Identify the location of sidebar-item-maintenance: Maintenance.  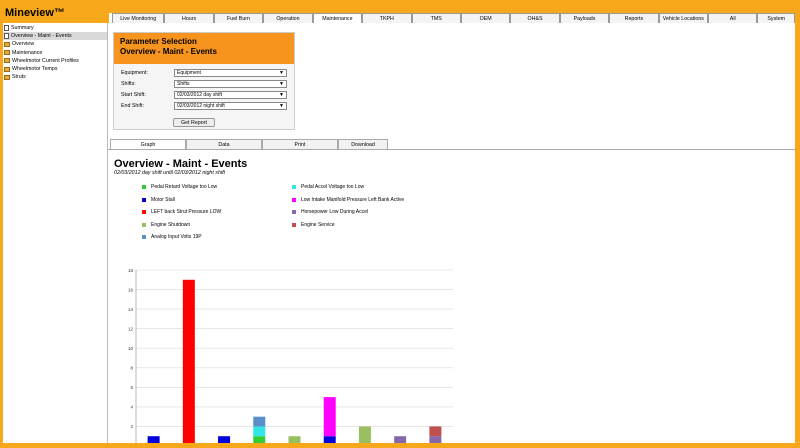
(55, 53).